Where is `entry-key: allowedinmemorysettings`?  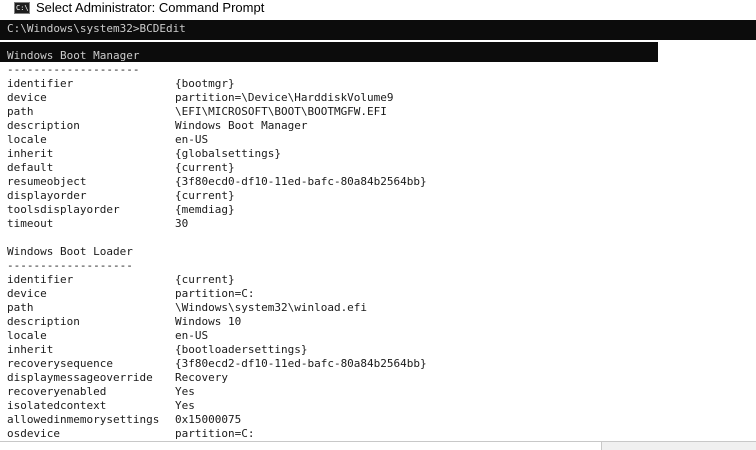
entry-key: allowedinmemorysettings is located at coordinates (83, 419).